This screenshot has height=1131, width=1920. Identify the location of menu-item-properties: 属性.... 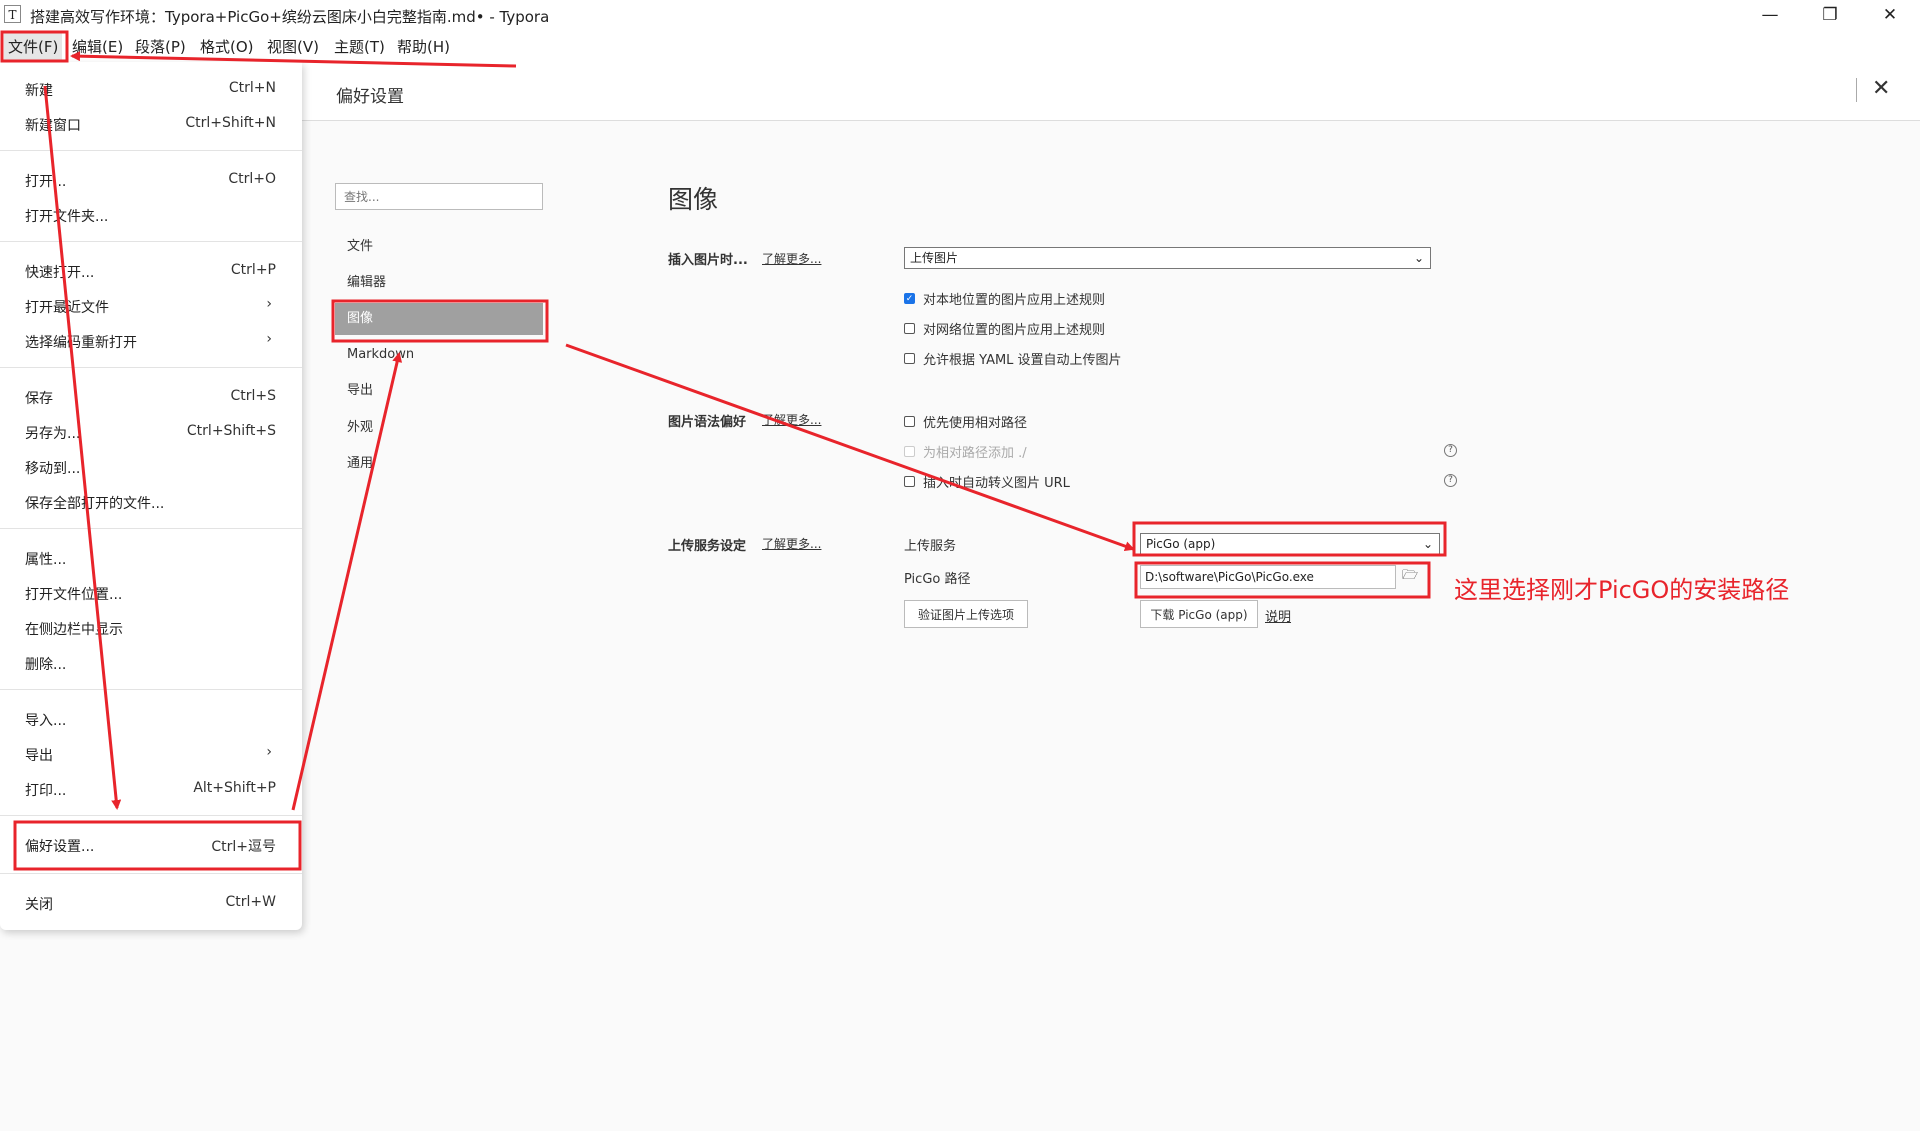
(151, 558).